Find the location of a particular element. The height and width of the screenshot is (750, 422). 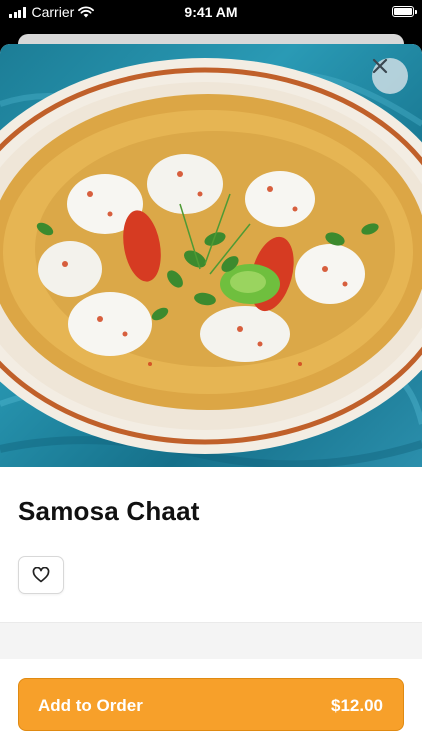

status-time: 9:41 AM is located at coordinates (211, 12).